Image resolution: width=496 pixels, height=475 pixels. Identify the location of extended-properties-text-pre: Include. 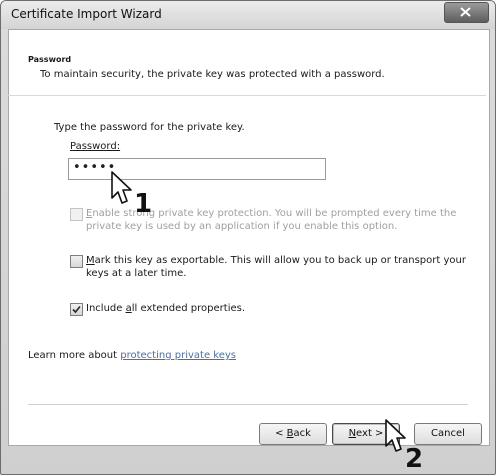
(106, 308).